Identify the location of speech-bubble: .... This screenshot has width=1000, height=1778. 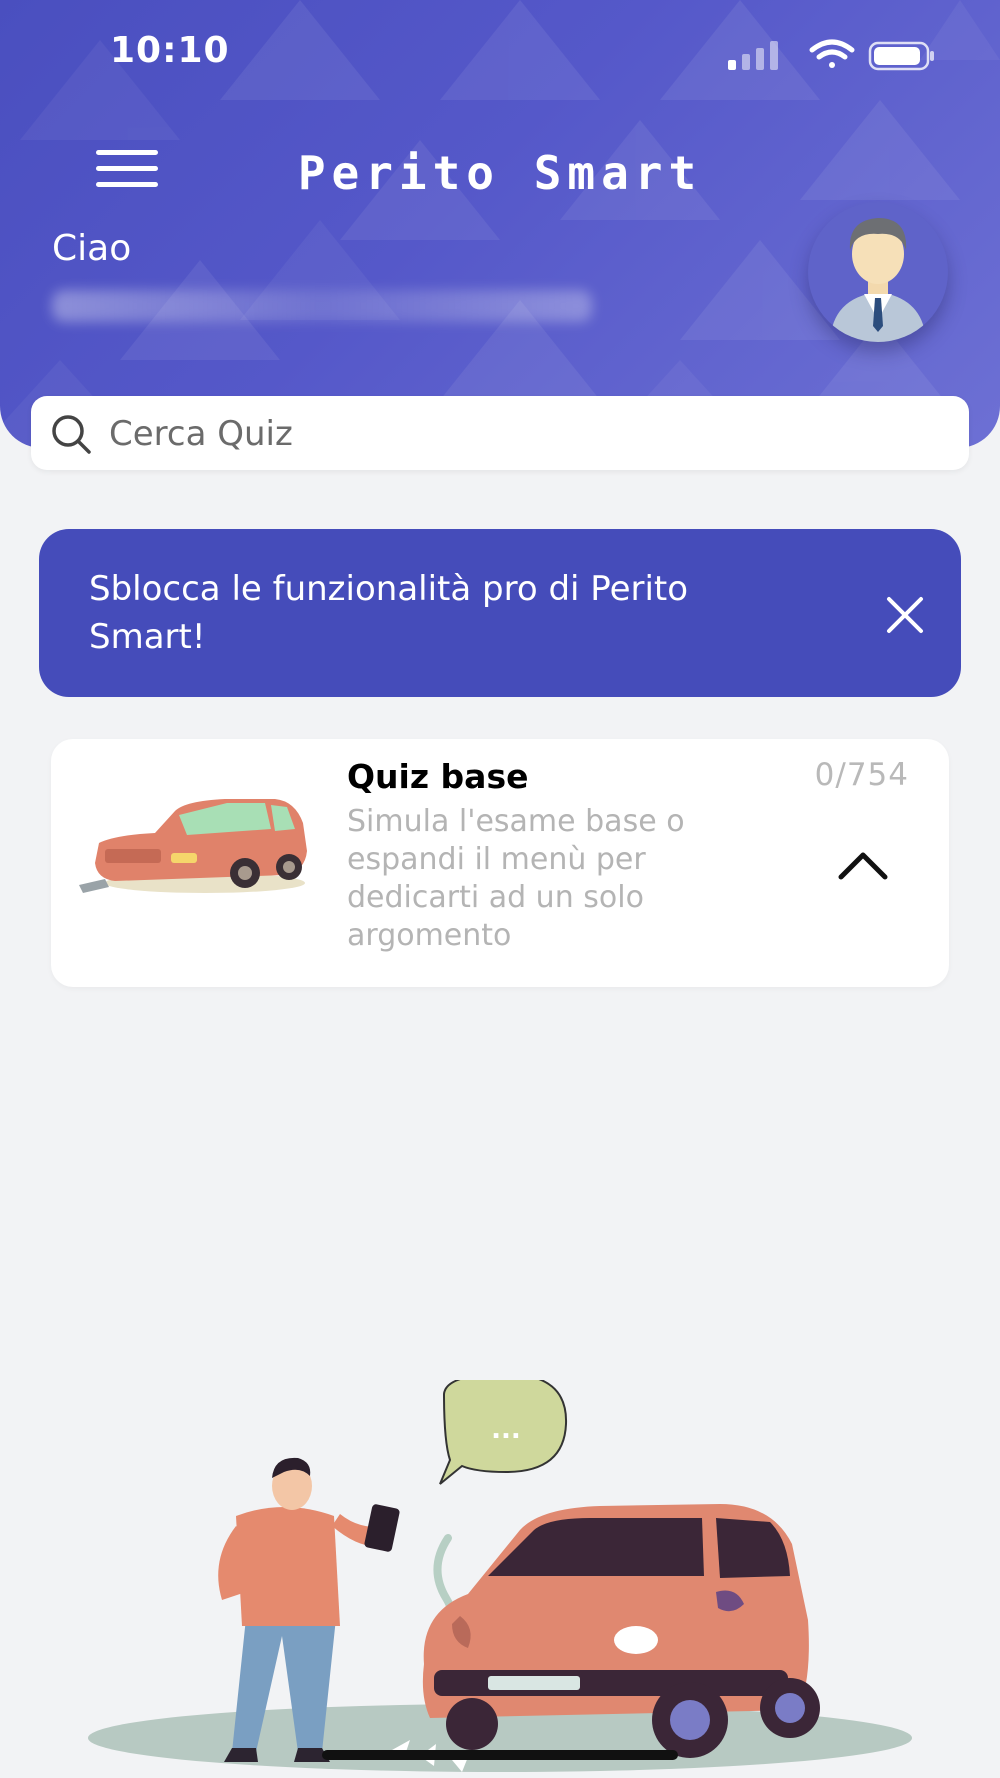
(503, 1432).